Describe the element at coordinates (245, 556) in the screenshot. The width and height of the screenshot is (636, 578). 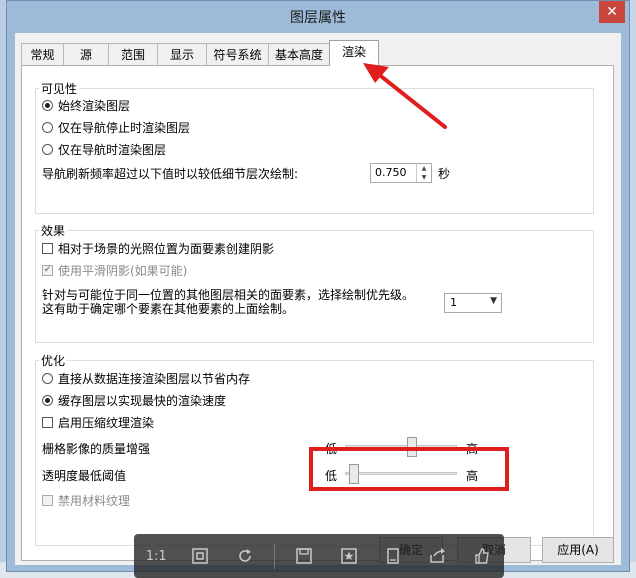
I see `rotate-icon` at that location.